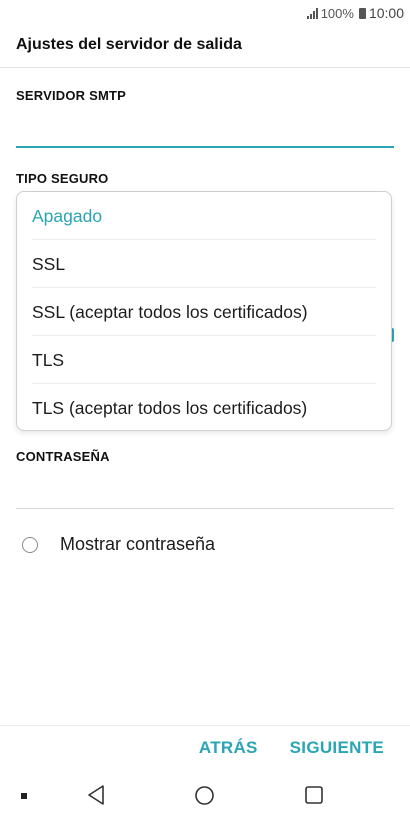  I want to click on option-tls: TLS, so click(204, 360).